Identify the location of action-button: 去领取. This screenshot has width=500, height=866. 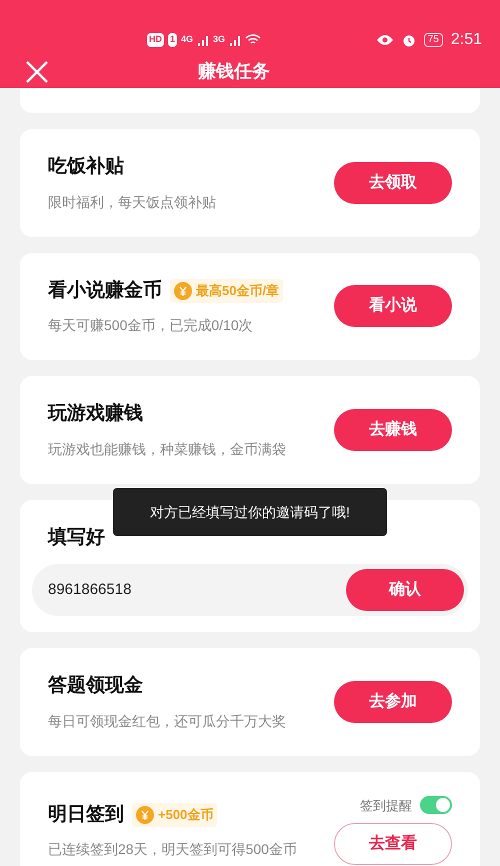
(393, 183).